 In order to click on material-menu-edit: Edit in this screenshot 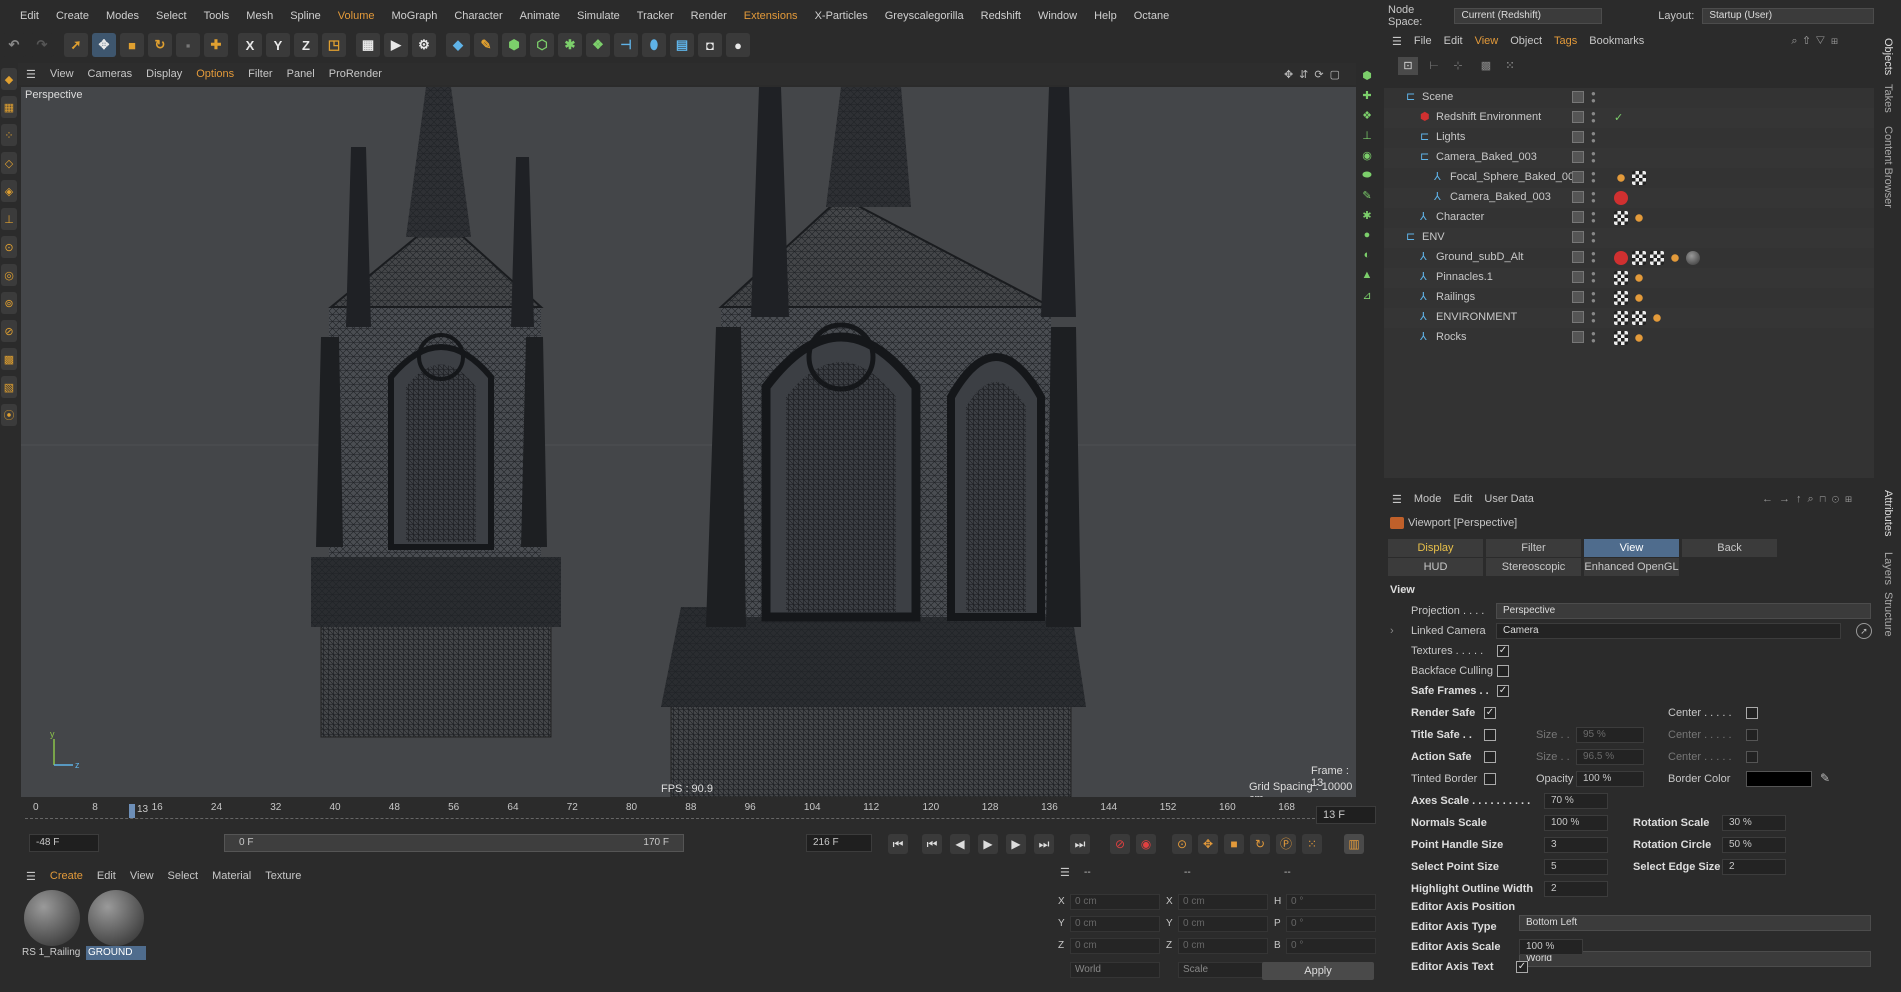, I will do `click(106, 876)`.